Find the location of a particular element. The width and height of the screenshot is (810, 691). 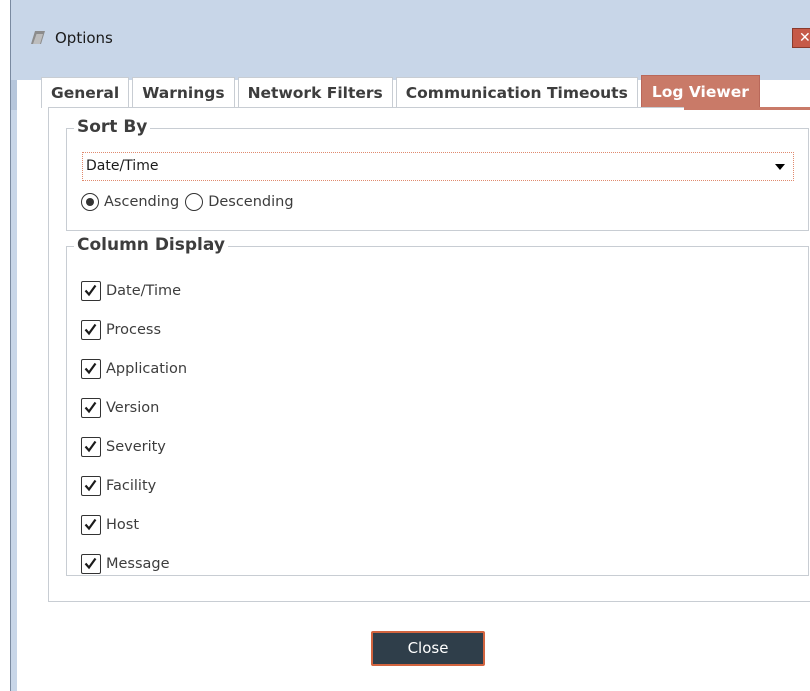

tab-network-filters: Network Filters is located at coordinates (315, 92).